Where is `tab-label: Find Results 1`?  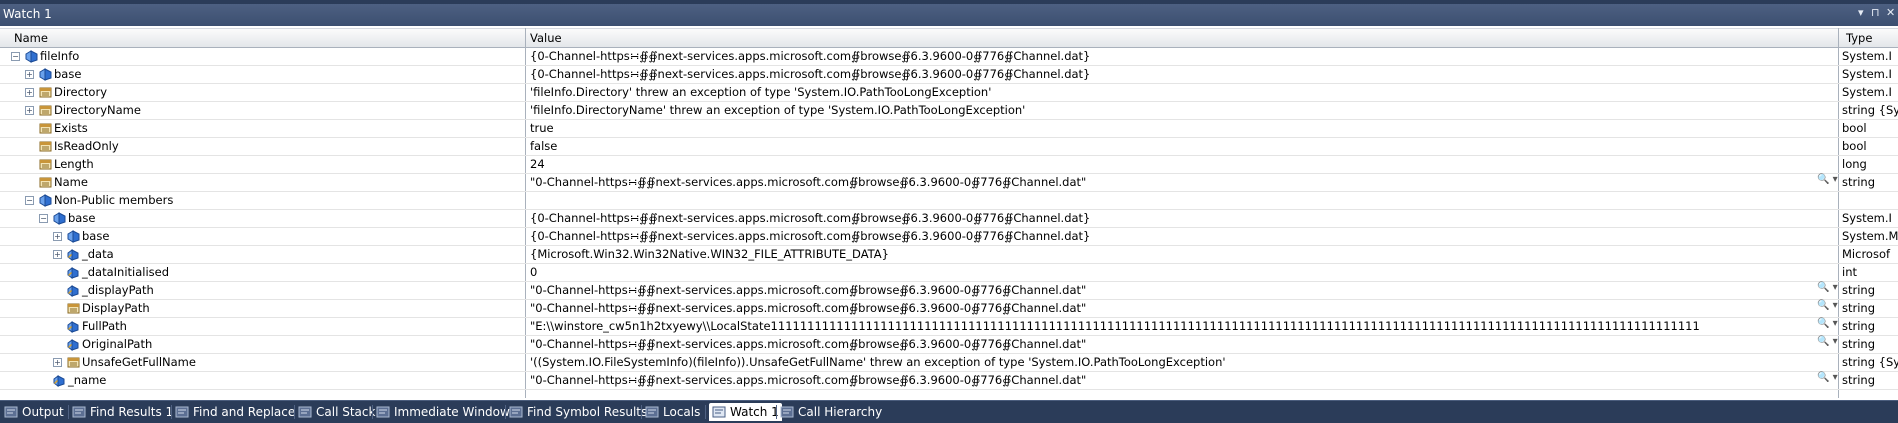 tab-label: Find Results 1 is located at coordinates (132, 412).